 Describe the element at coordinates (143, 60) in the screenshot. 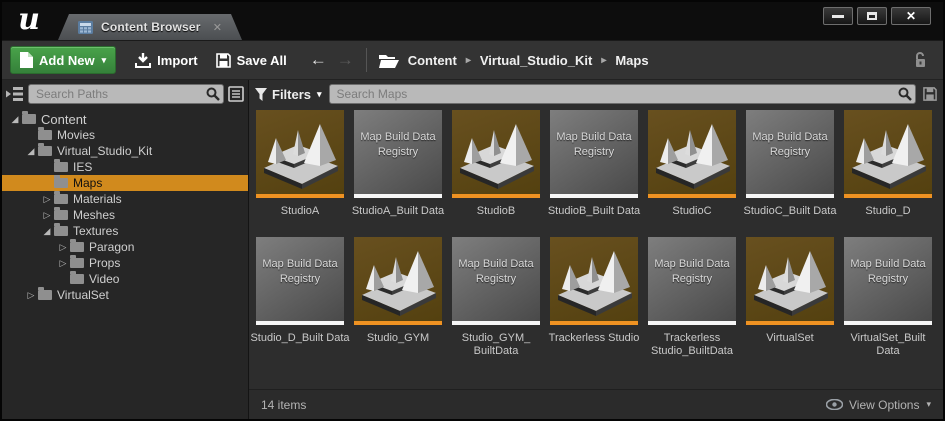

I see `import-icon` at that location.